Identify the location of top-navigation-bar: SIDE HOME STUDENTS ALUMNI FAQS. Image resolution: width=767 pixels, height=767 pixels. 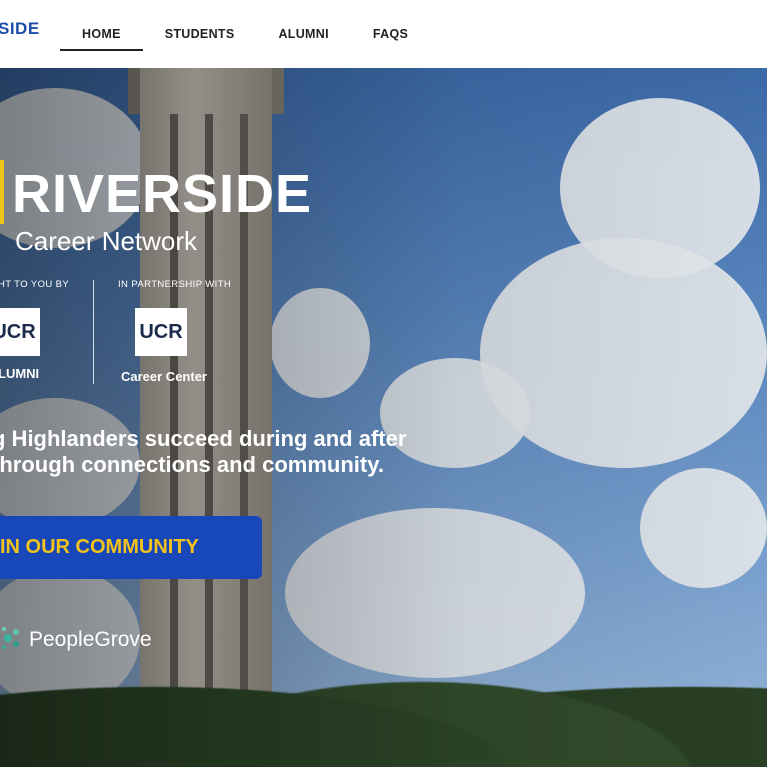
(383, 34).